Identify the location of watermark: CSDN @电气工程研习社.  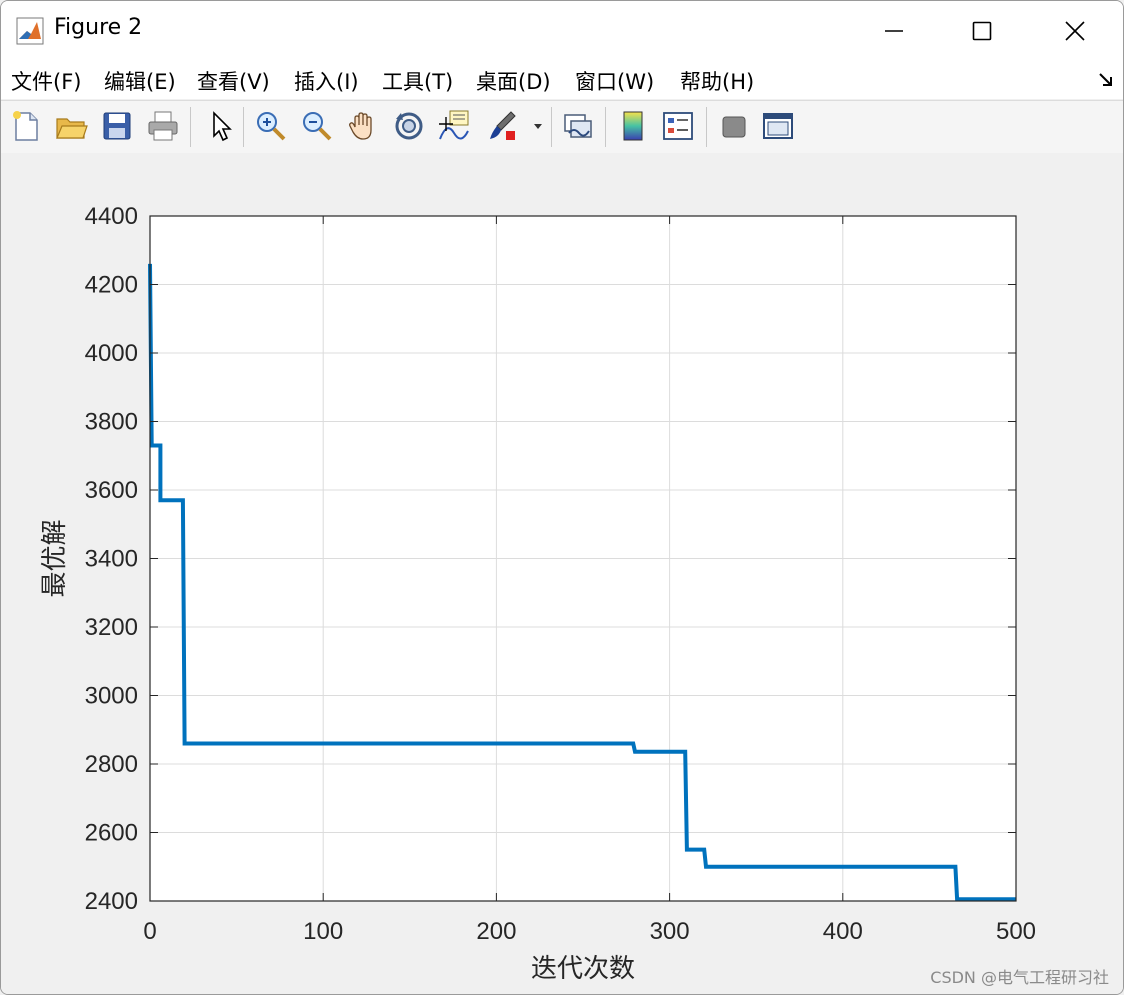
(1019, 977).